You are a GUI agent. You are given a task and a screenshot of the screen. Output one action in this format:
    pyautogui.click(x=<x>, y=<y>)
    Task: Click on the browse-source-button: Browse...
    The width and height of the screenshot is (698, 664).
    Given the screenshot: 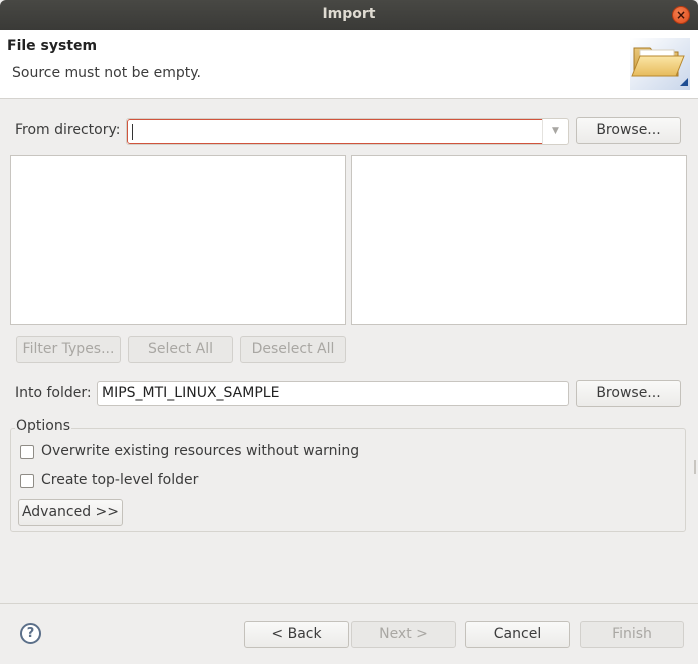 What is the action you would take?
    pyautogui.click(x=628, y=130)
    